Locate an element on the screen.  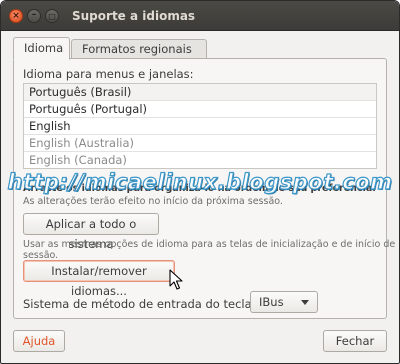
chevron-down-icon is located at coordinates (305, 302).